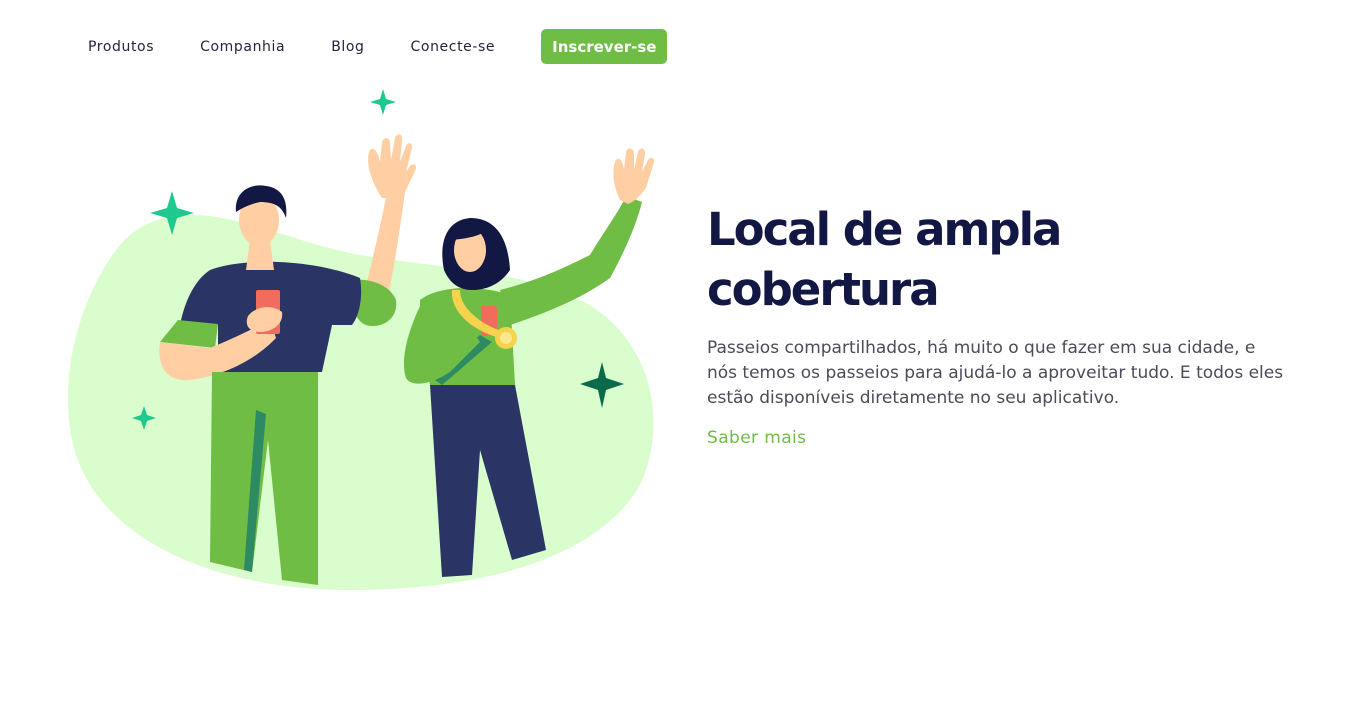 The height and width of the screenshot is (705, 1355). What do you see at coordinates (392, 166) in the screenshot?
I see `man-hand-icon` at bounding box center [392, 166].